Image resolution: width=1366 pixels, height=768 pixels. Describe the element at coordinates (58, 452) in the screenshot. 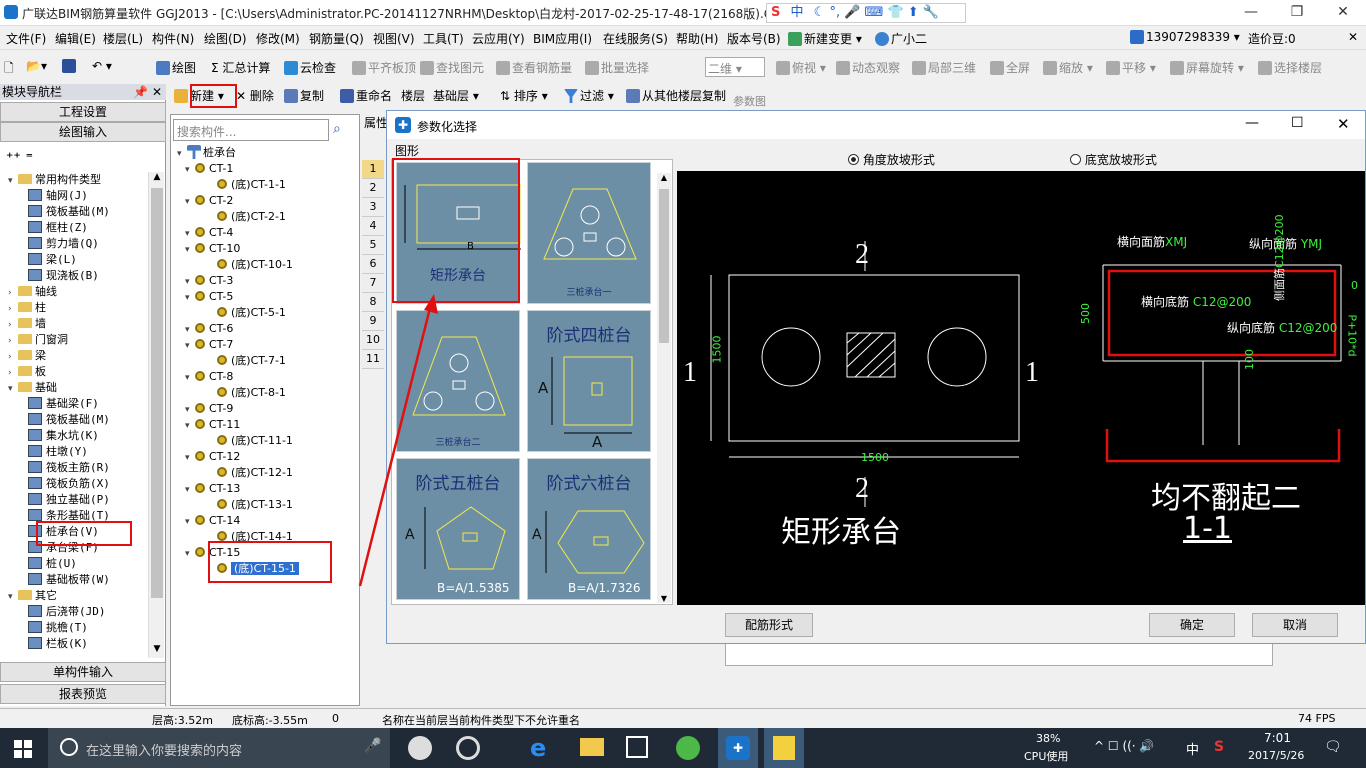

I see `tree-component-type: 柱墩(Y)` at that location.